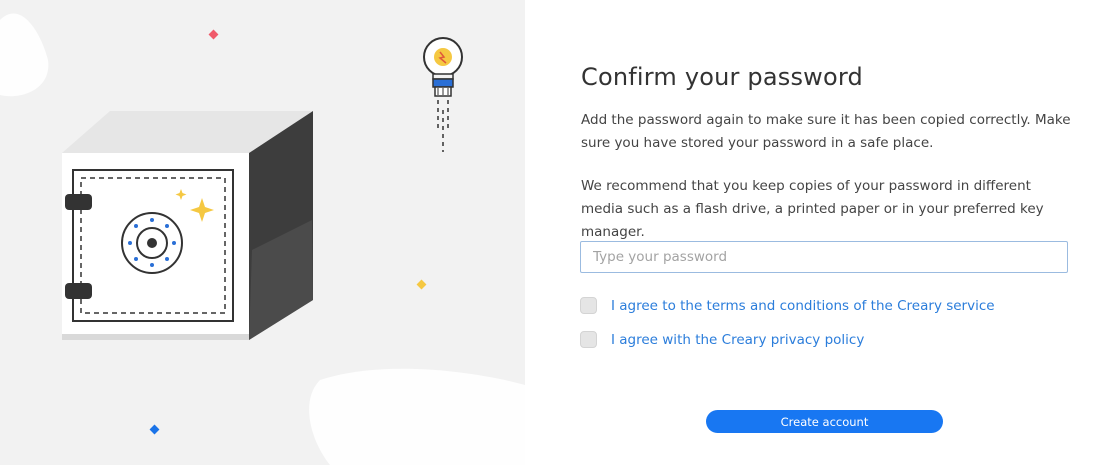 The width and height of the screenshot is (1106, 465). What do you see at coordinates (824, 257) in the screenshot?
I see `password-input` at bounding box center [824, 257].